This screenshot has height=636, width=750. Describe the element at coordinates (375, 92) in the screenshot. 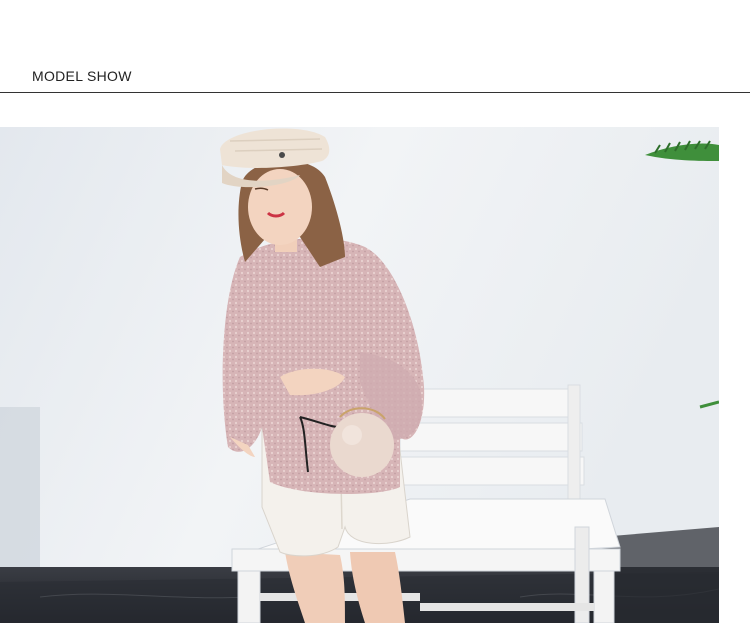

I see `section-divider` at that location.